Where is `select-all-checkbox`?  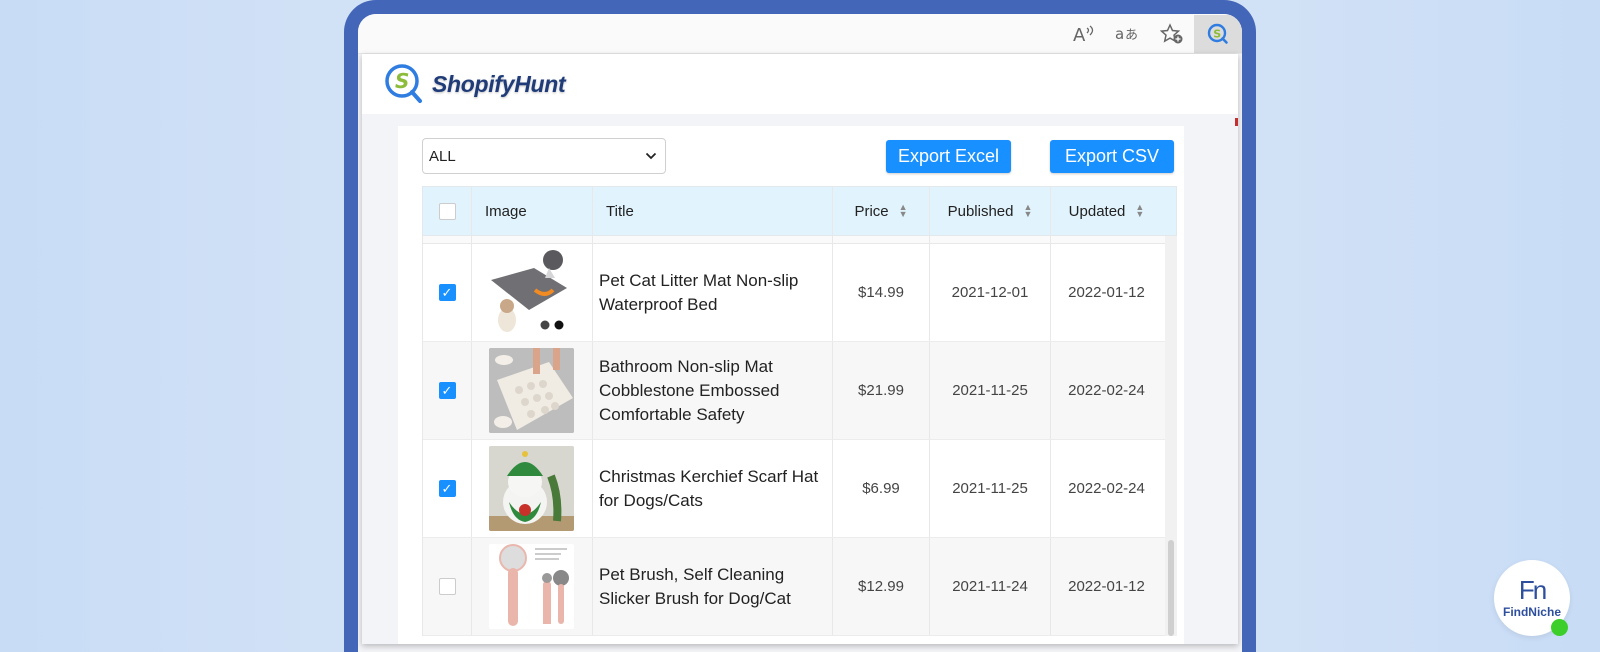 select-all-checkbox is located at coordinates (447, 211).